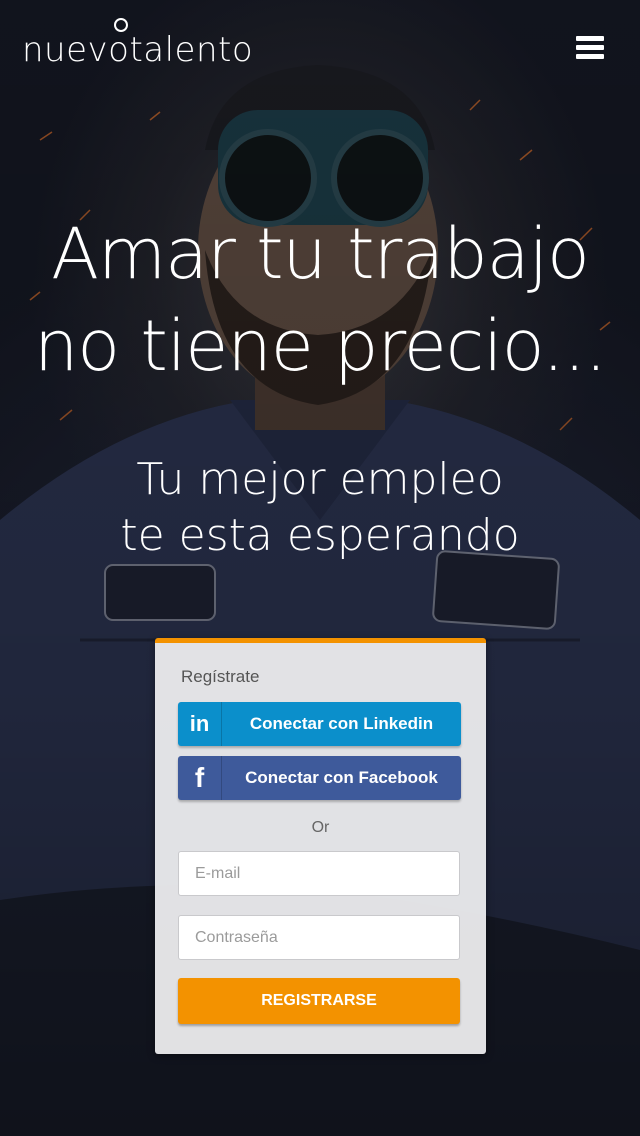  I want to click on or-divider-label: Or, so click(320, 827).